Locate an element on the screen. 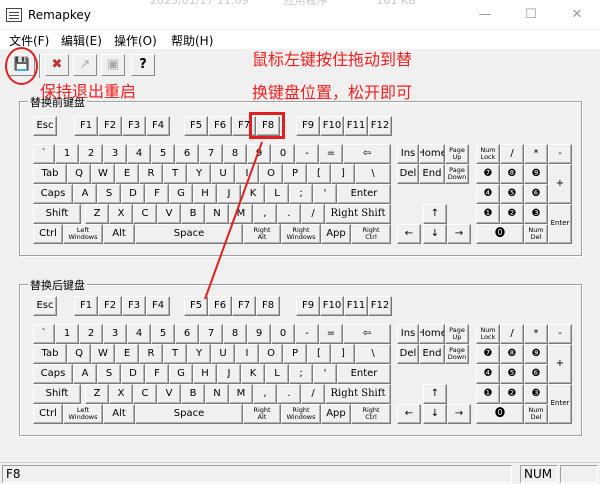  status-num: NUM is located at coordinates (539, 474).